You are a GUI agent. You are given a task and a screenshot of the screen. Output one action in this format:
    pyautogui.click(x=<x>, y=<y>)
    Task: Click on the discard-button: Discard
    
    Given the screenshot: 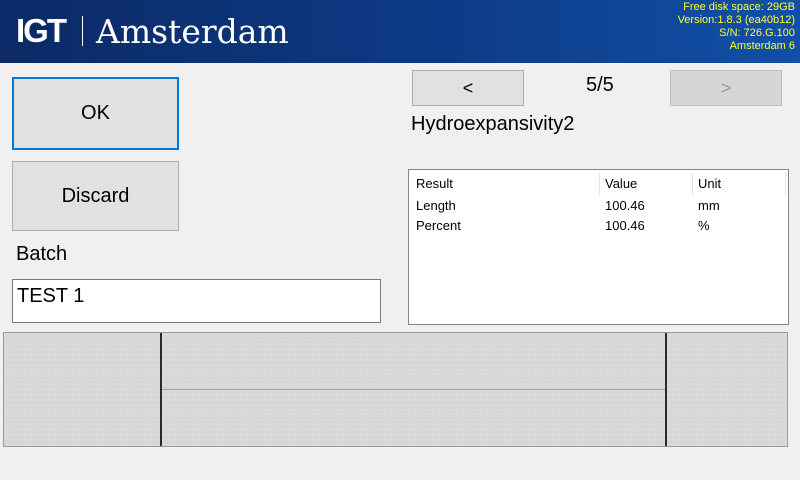 What is the action you would take?
    pyautogui.click(x=95, y=196)
    